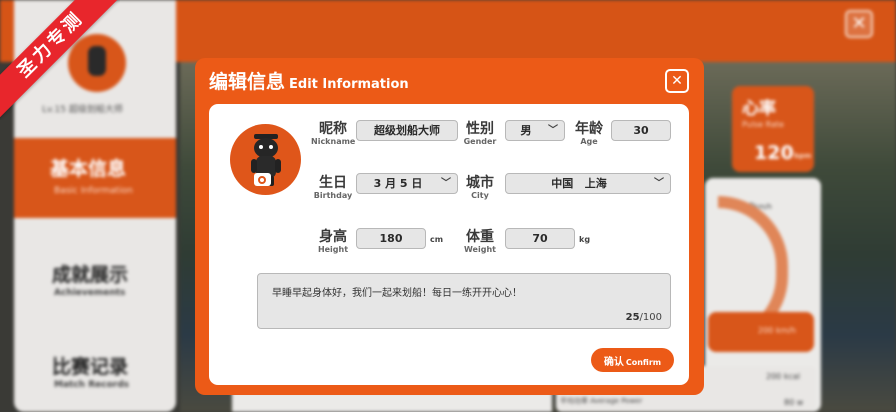 Image resolution: width=896 pixels, height=412 pixels. Describe the element at coordinates (480, 187) in the screenshot. I see `city-label: 城市 City` at that location.